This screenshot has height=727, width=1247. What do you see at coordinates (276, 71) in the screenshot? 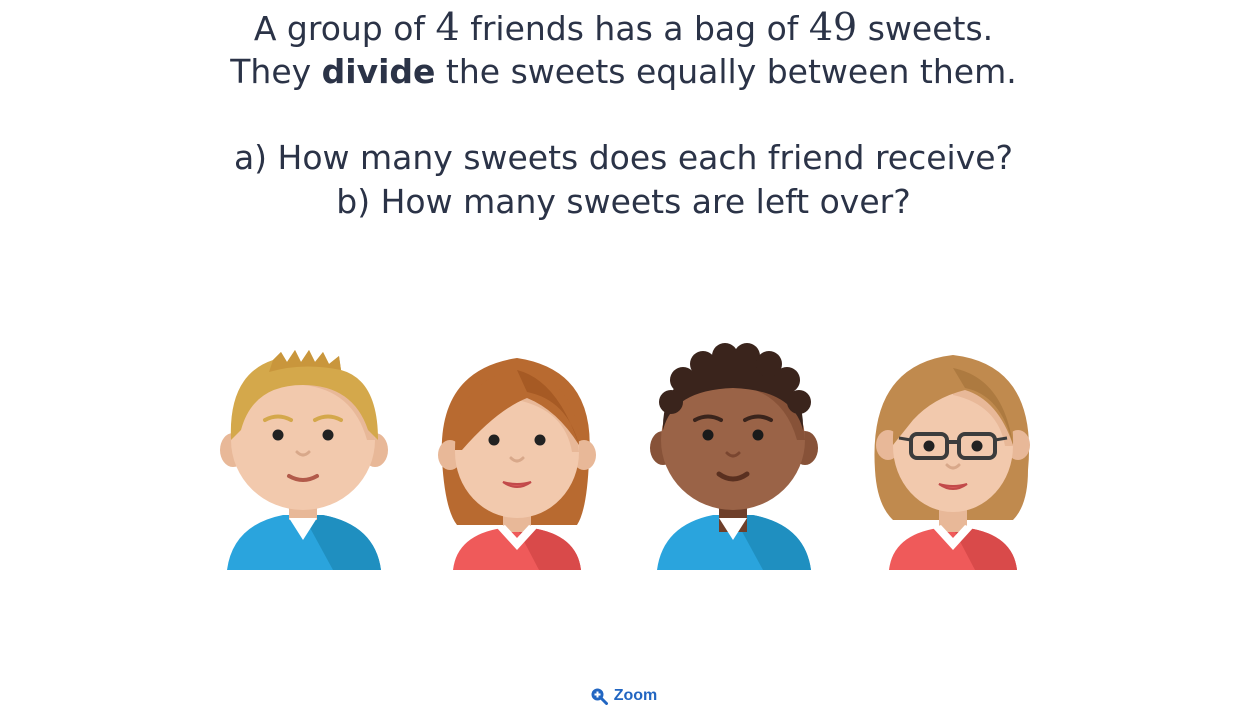
I see `line2-text-a: They` at bounding box center [276, 71].